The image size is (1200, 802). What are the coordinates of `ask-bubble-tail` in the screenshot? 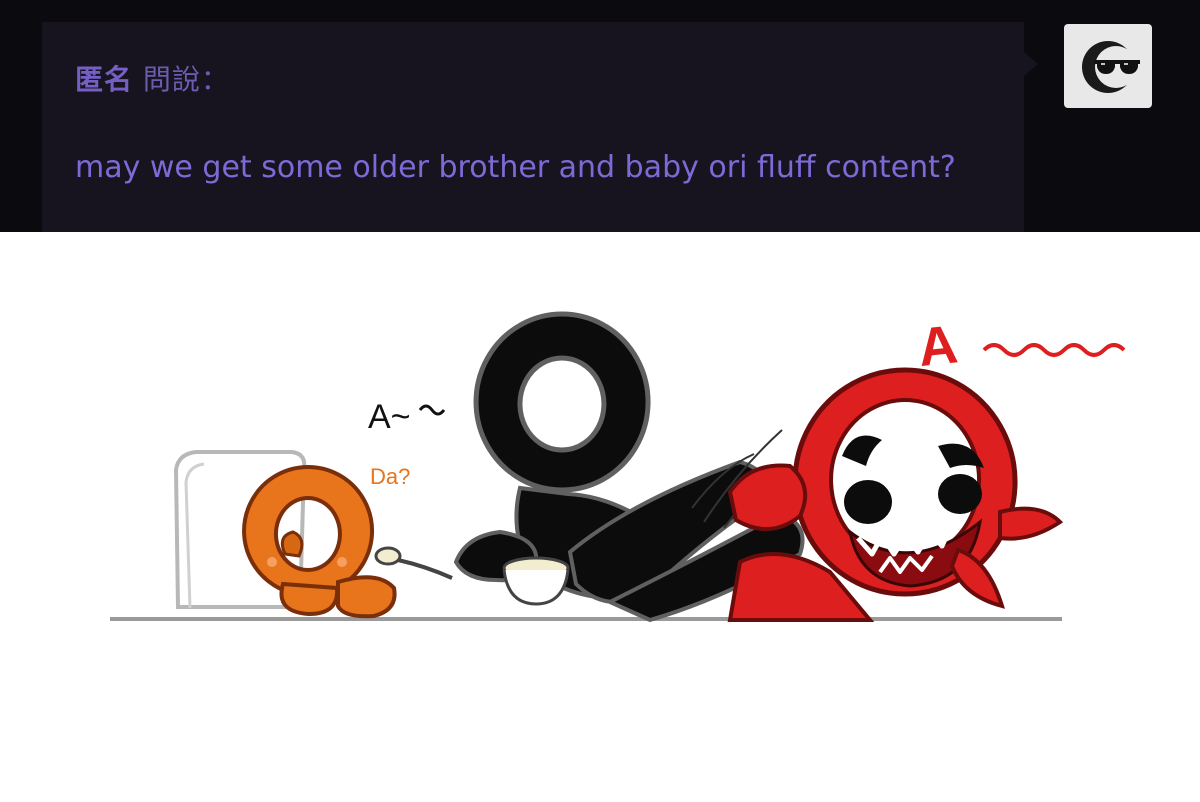 It's located at (1031, 64).